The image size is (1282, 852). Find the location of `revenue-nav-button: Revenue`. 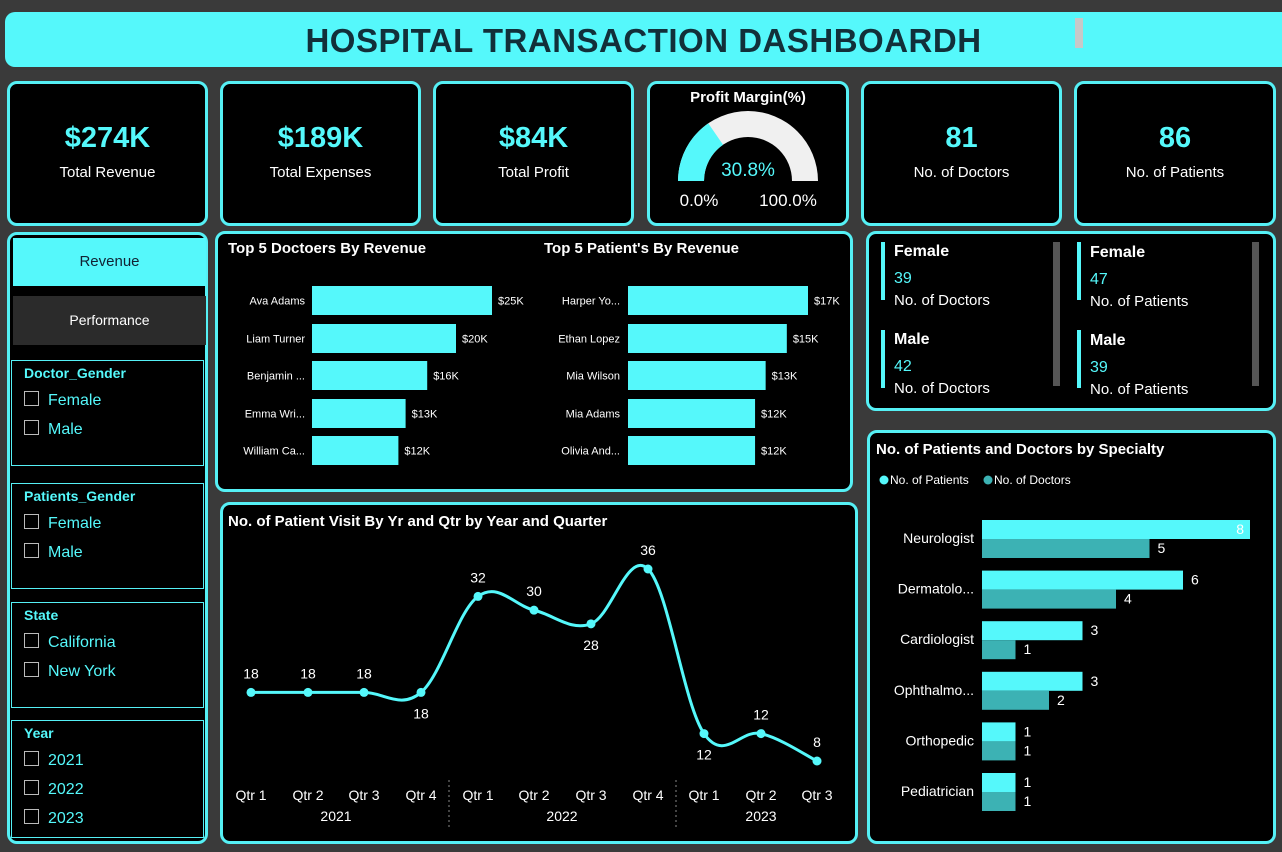

revenue-nav-button: Revenue is located at coordinates (109, 262).